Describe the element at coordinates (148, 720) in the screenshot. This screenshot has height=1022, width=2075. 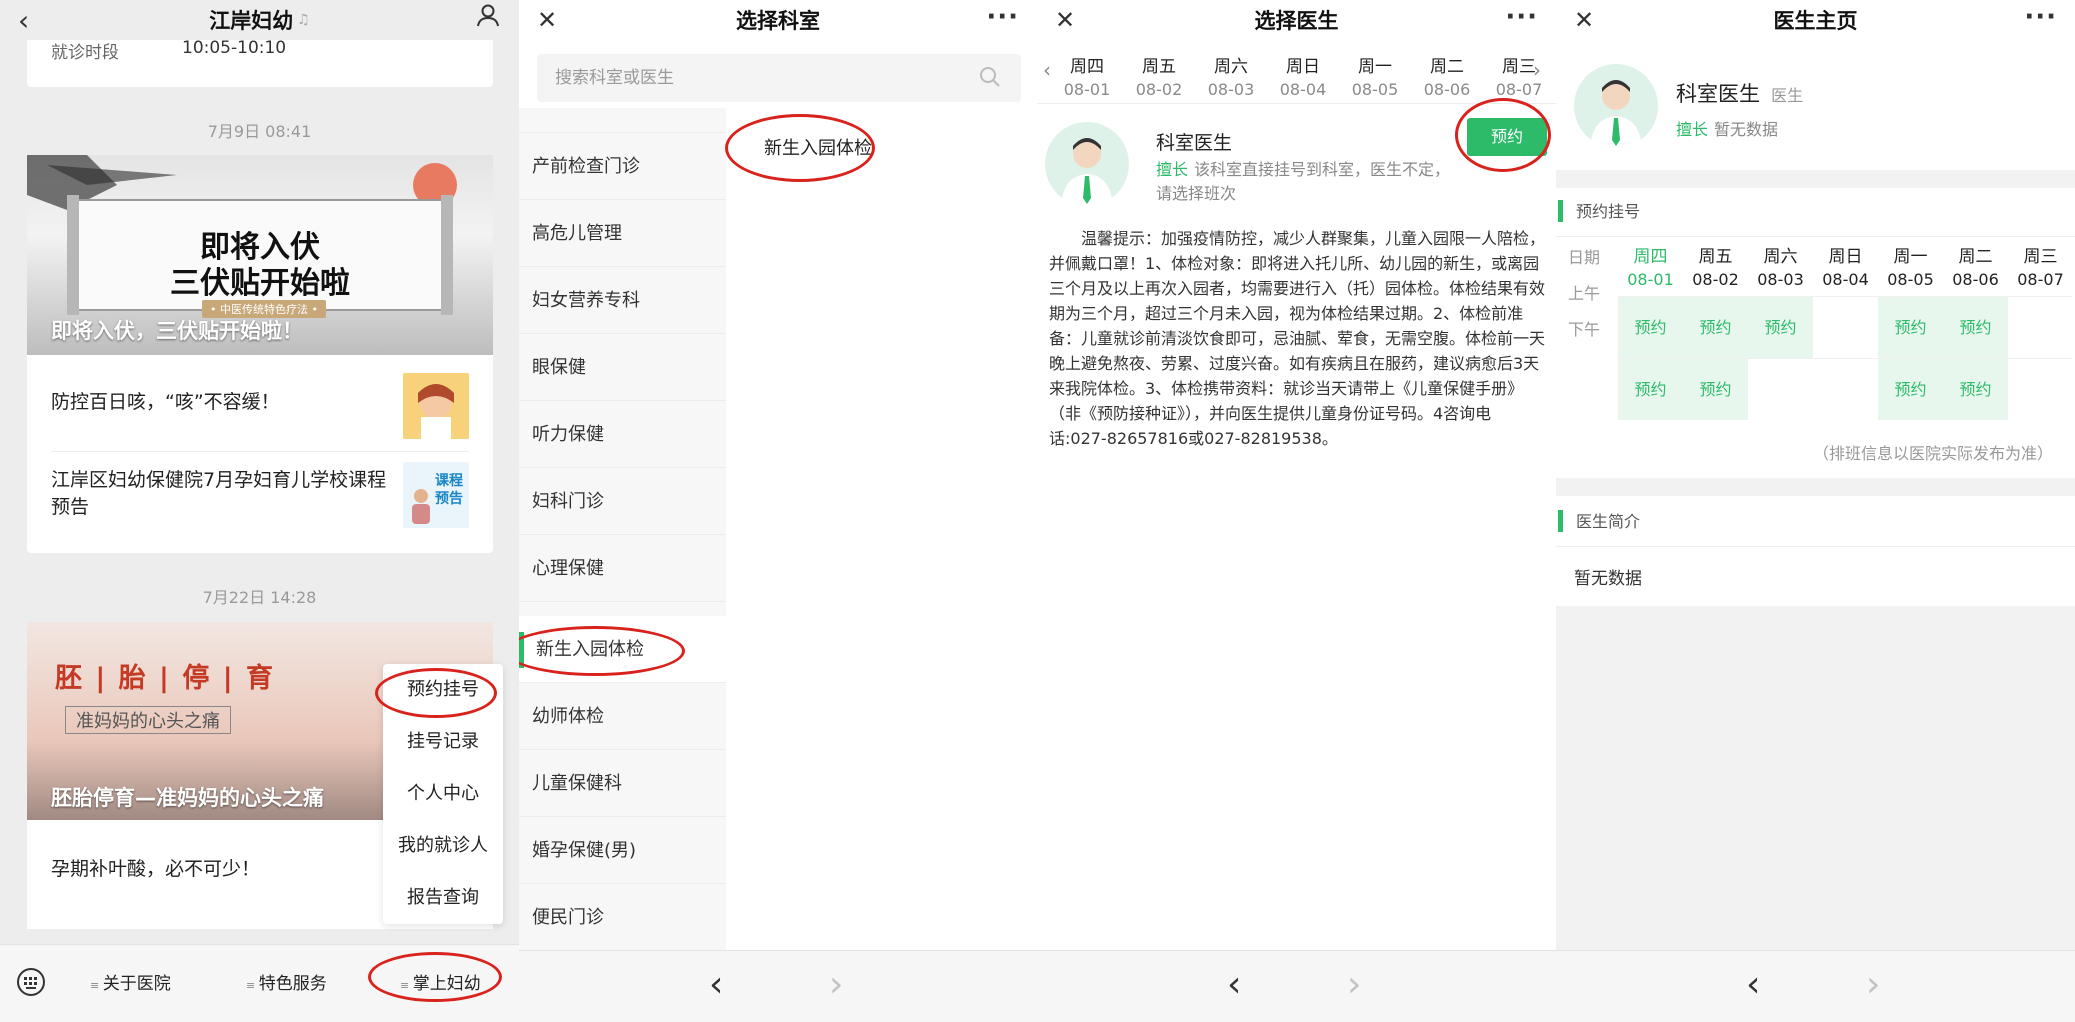
I see `cover-subtitle: 准妈妈的心头之痛` at that location.